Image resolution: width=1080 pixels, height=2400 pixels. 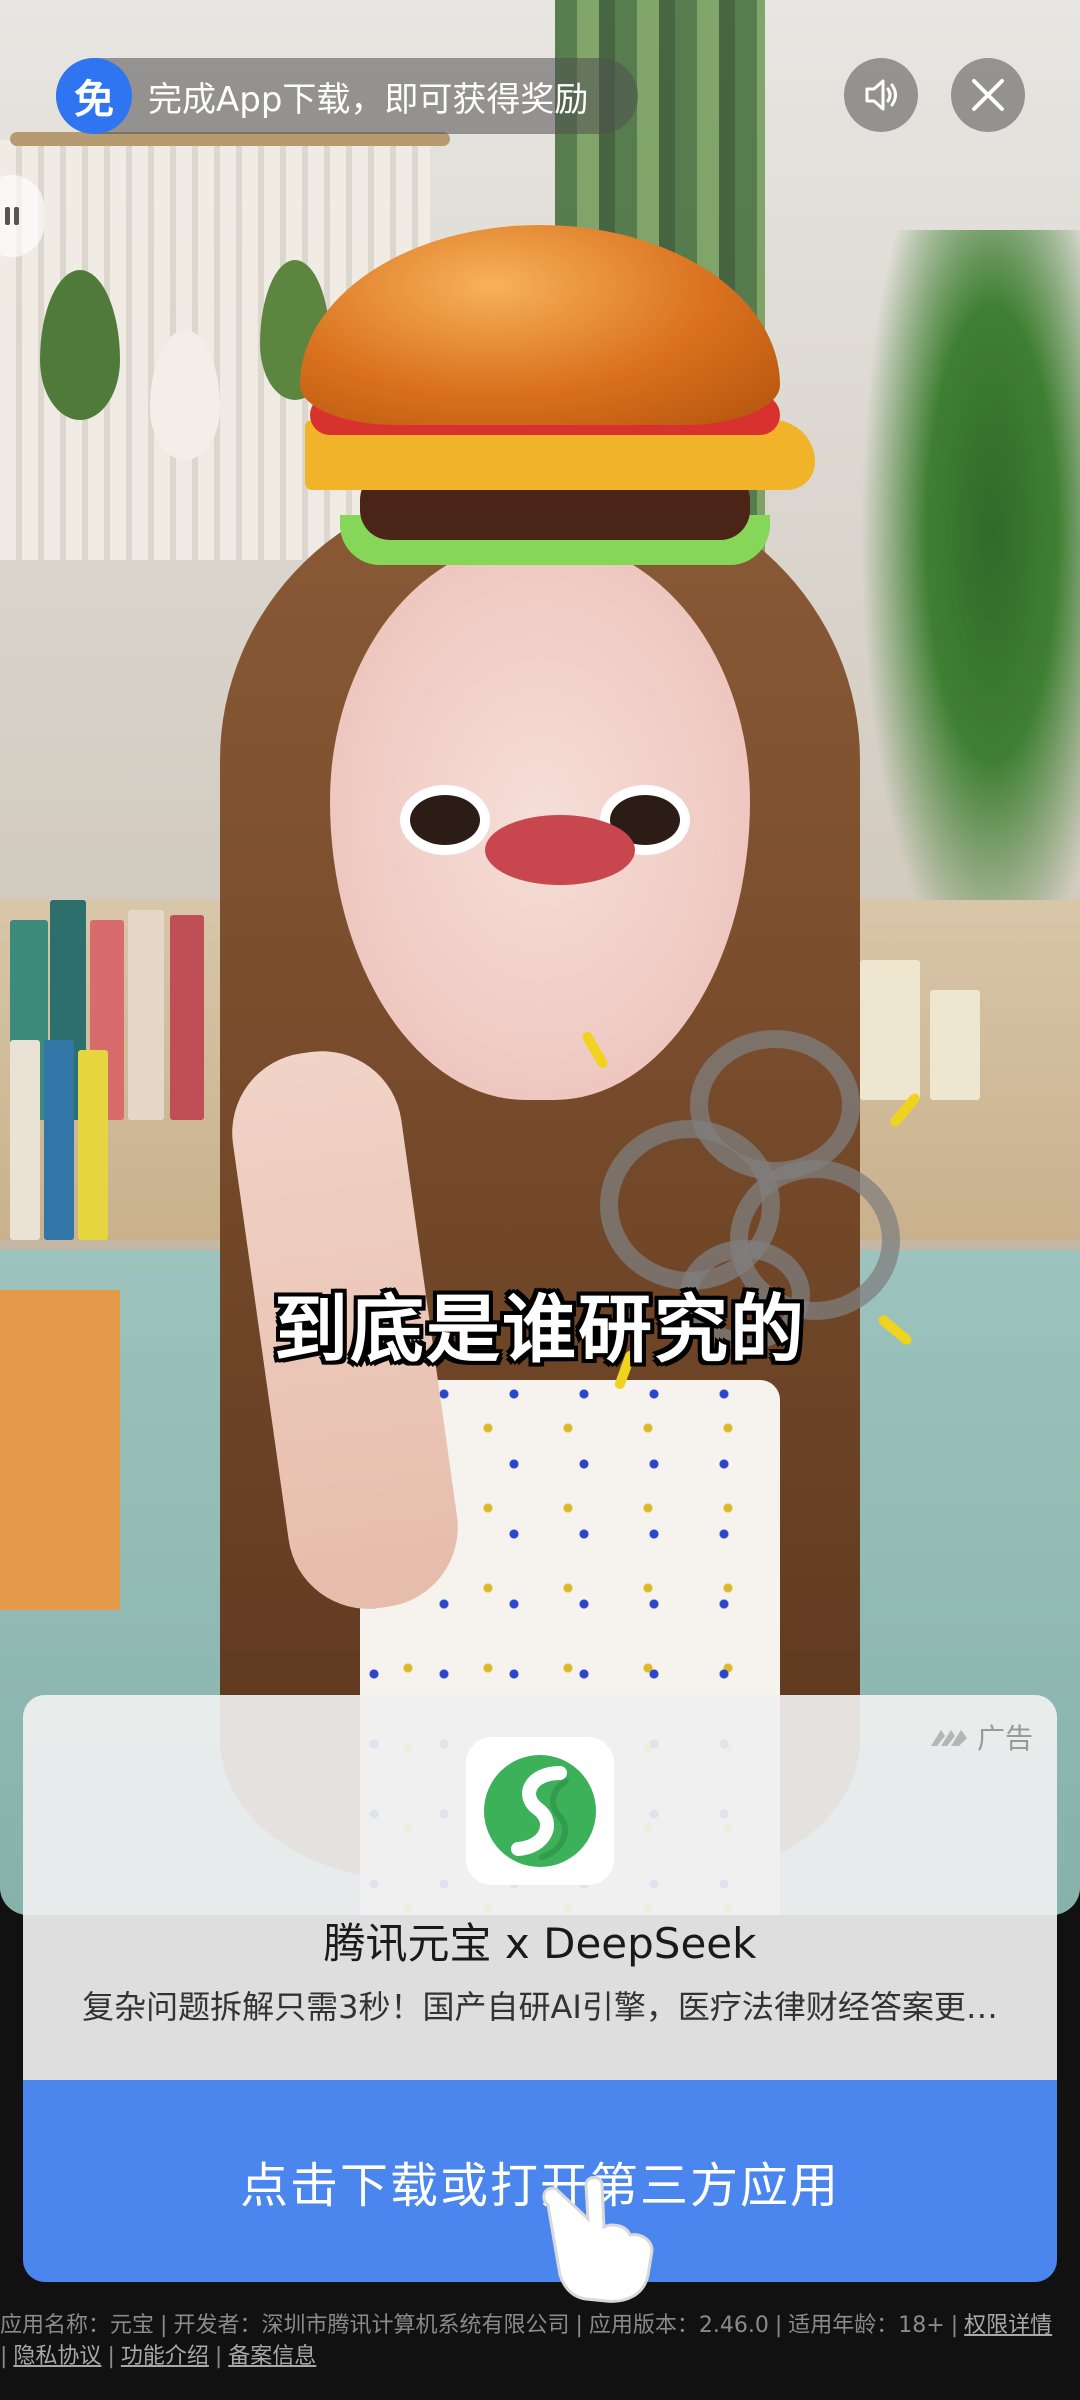 What do you see at coordinates (948, 1738) in the screenshot?
I see `ad-network-icon` at bounding box center [948, 1738].